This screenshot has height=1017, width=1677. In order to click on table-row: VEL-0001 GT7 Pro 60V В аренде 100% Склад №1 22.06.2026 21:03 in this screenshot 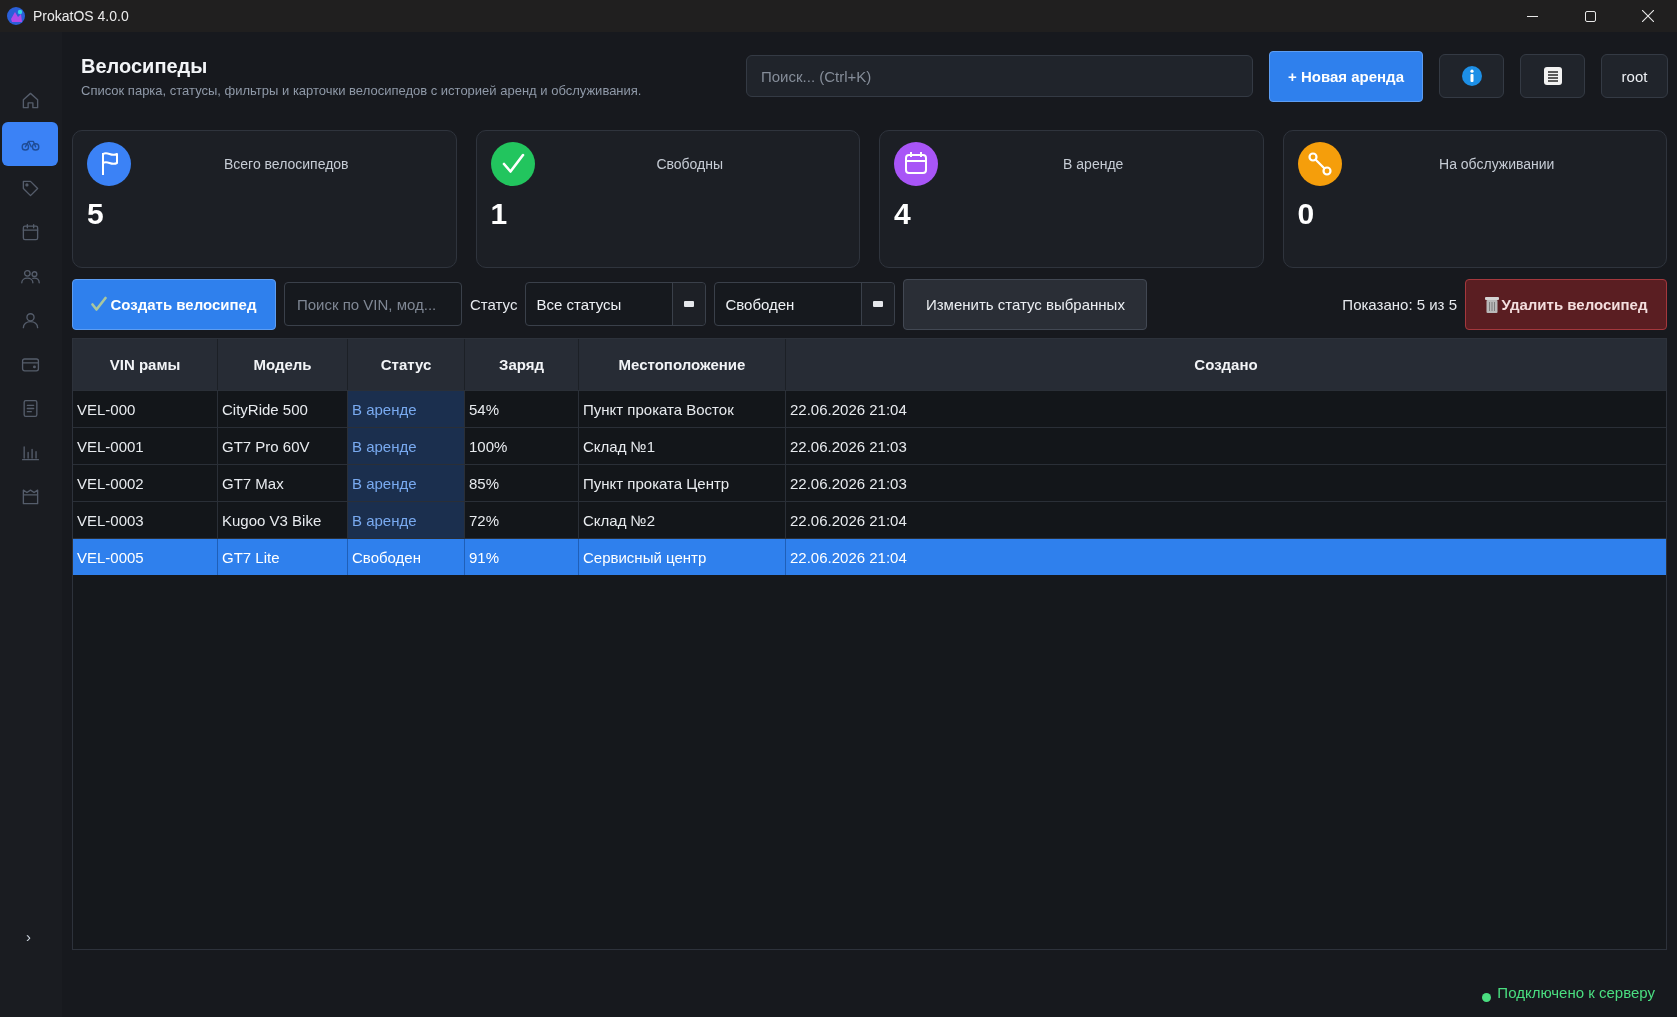, I will do `click(869, 445)`.